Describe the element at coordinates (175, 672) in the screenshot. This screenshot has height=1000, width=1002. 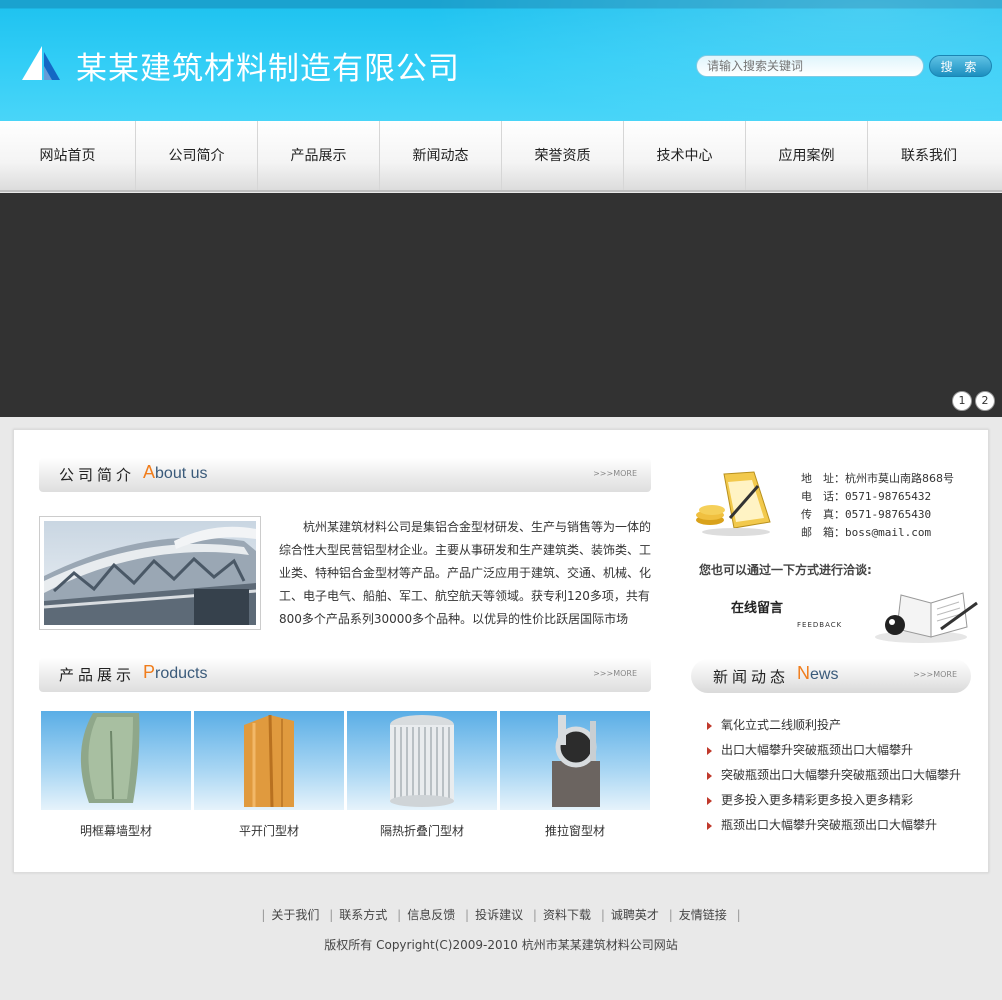
I see `products-title-en: Products` at that location.